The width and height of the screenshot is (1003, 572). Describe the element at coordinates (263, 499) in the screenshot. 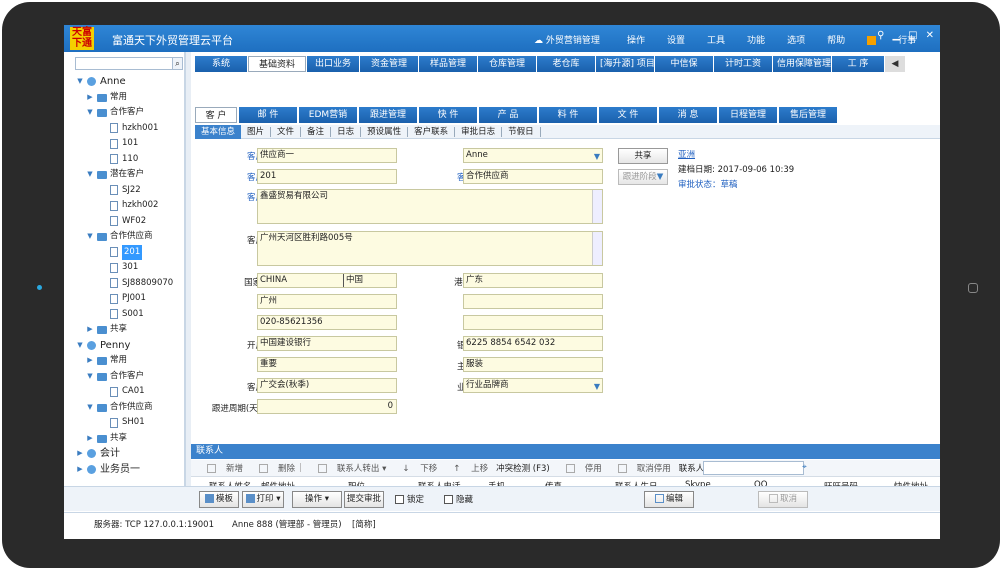

I see `print-button: 打印 ▾` at that location.